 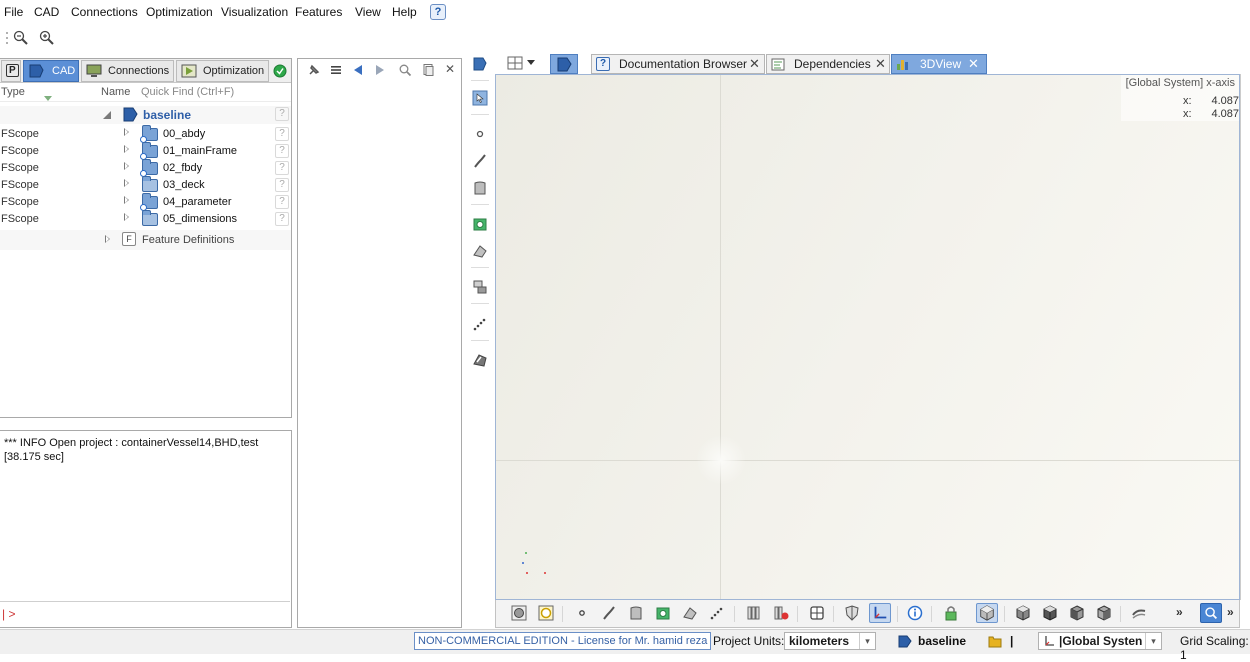 I want to click on lock-icon, so click(x=951, y=613).